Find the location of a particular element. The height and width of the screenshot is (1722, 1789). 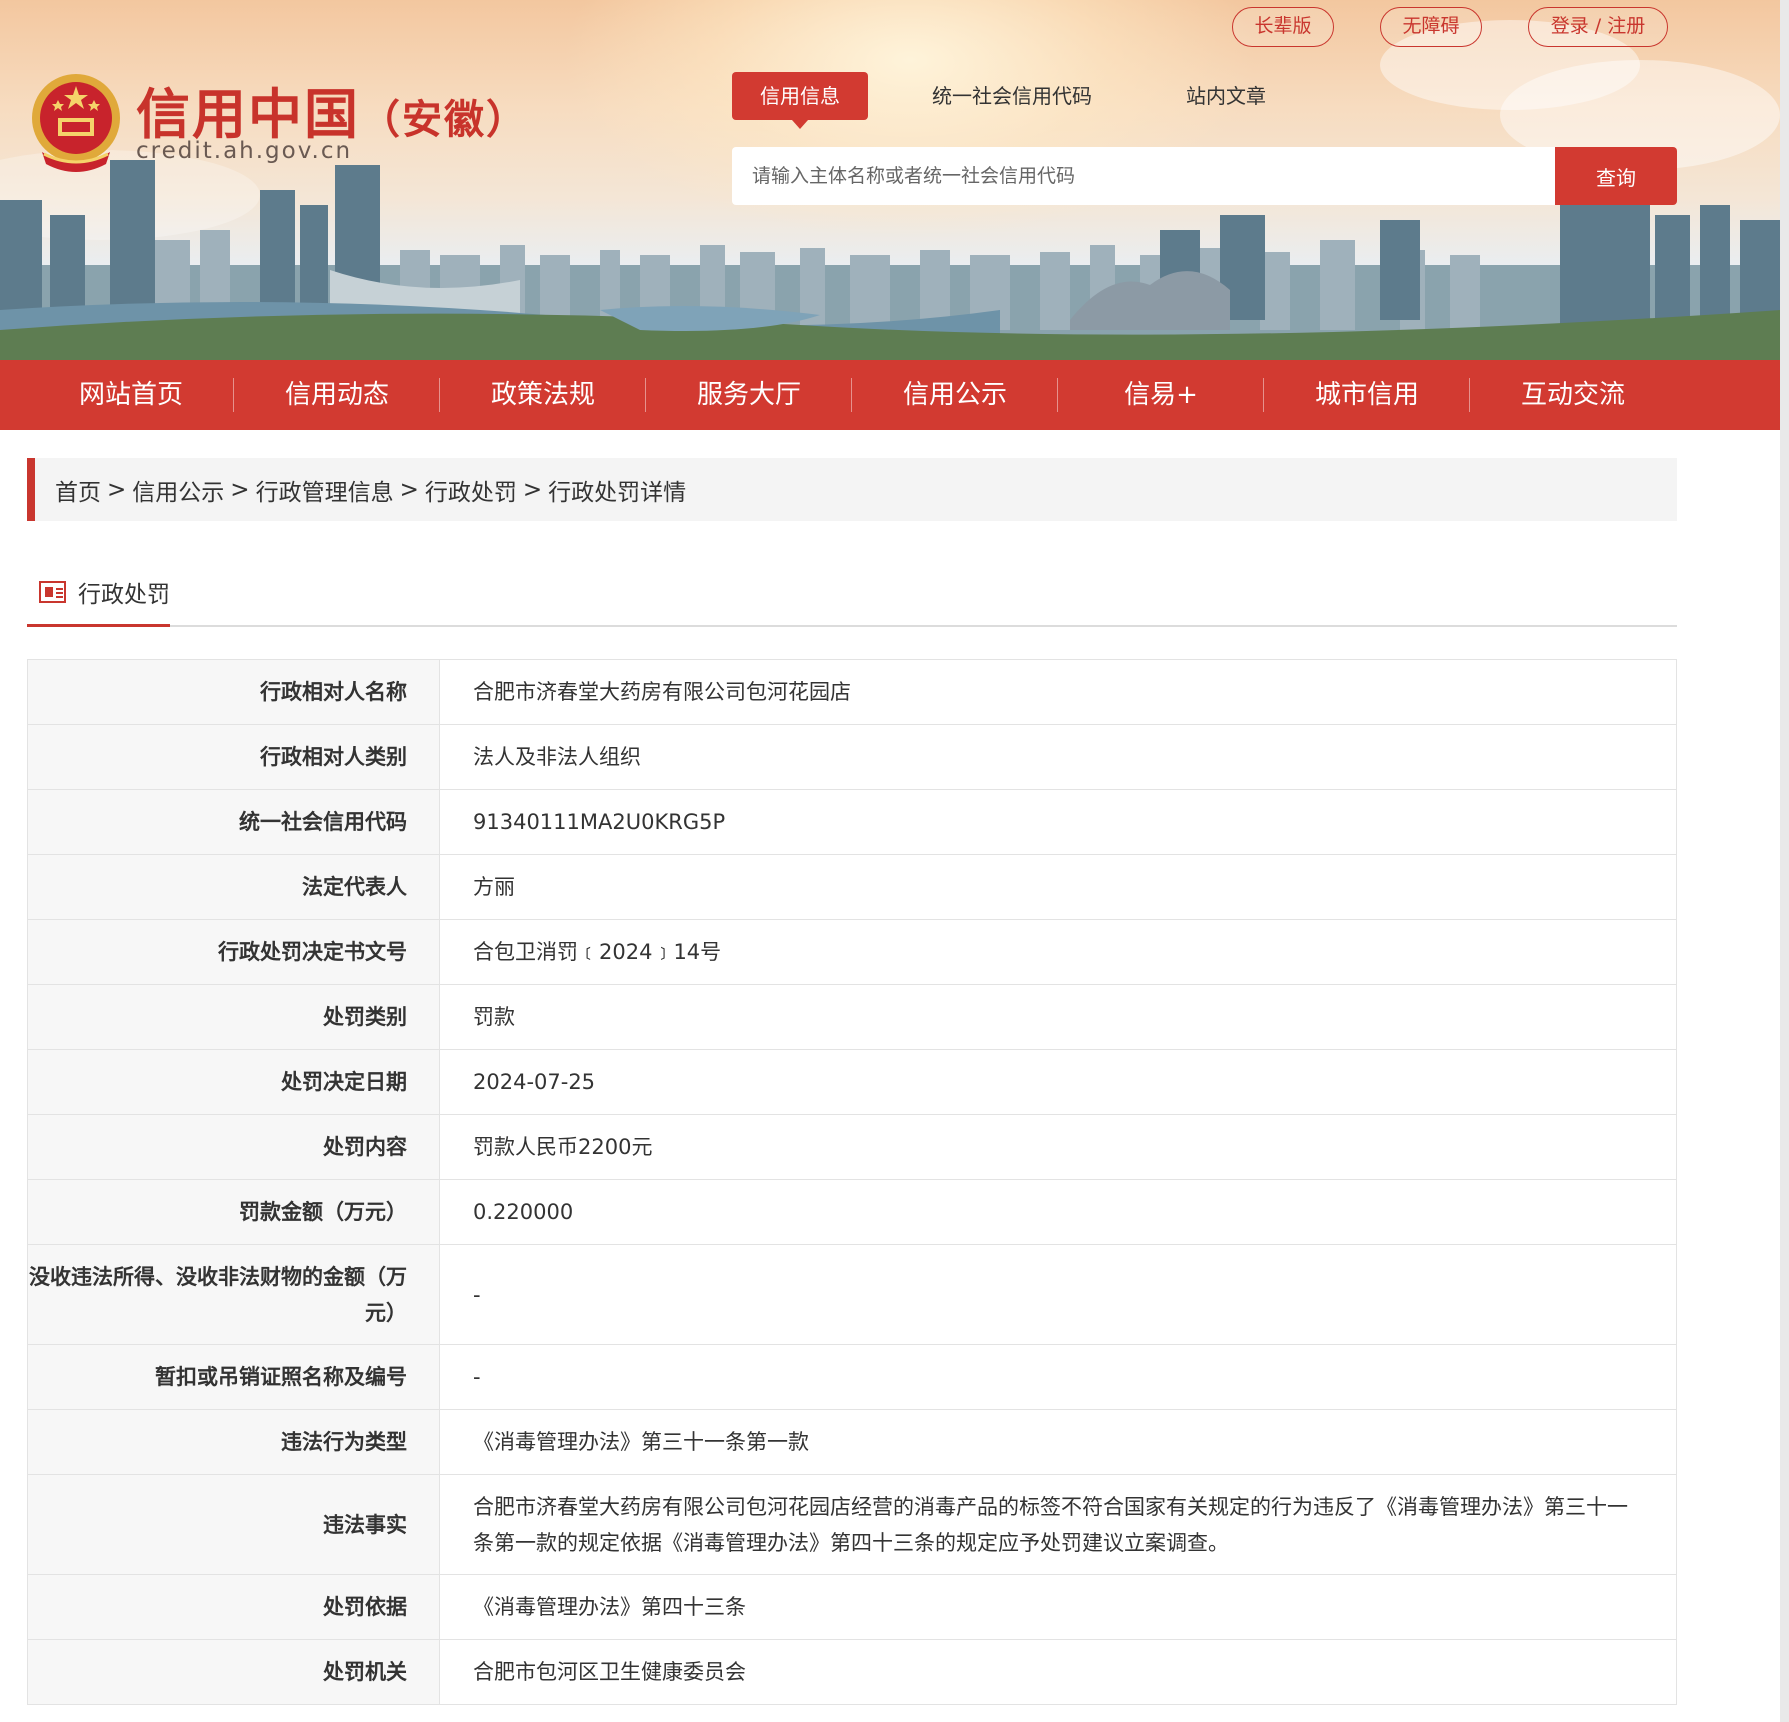

table-row: 行政相对人名称 合肥市济春堂大药房有限公司包河花园店 is located at coordinates (852, 692).